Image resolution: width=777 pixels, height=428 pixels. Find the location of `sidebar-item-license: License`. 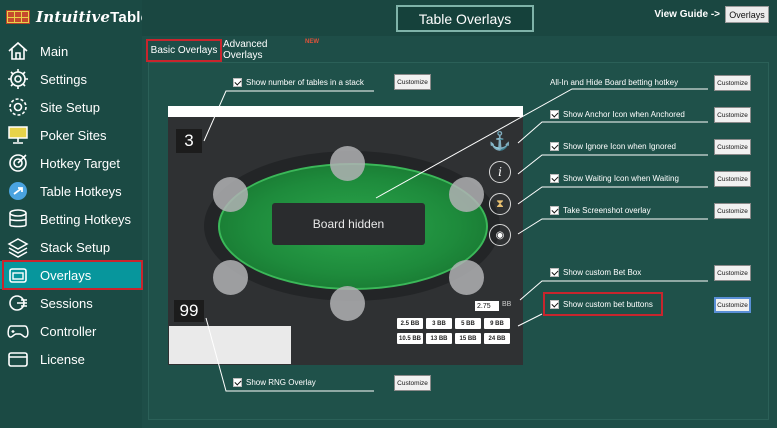

sidebar-item-license: License is located at coordinates (71, 359).